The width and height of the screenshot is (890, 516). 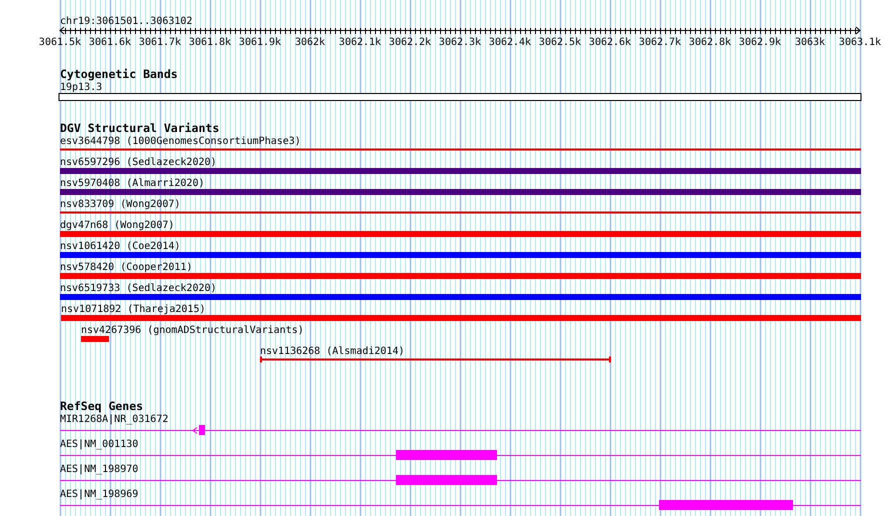 I want to click on gene-label: MIR1268A|NR_031672, so click(x=114, y=419).